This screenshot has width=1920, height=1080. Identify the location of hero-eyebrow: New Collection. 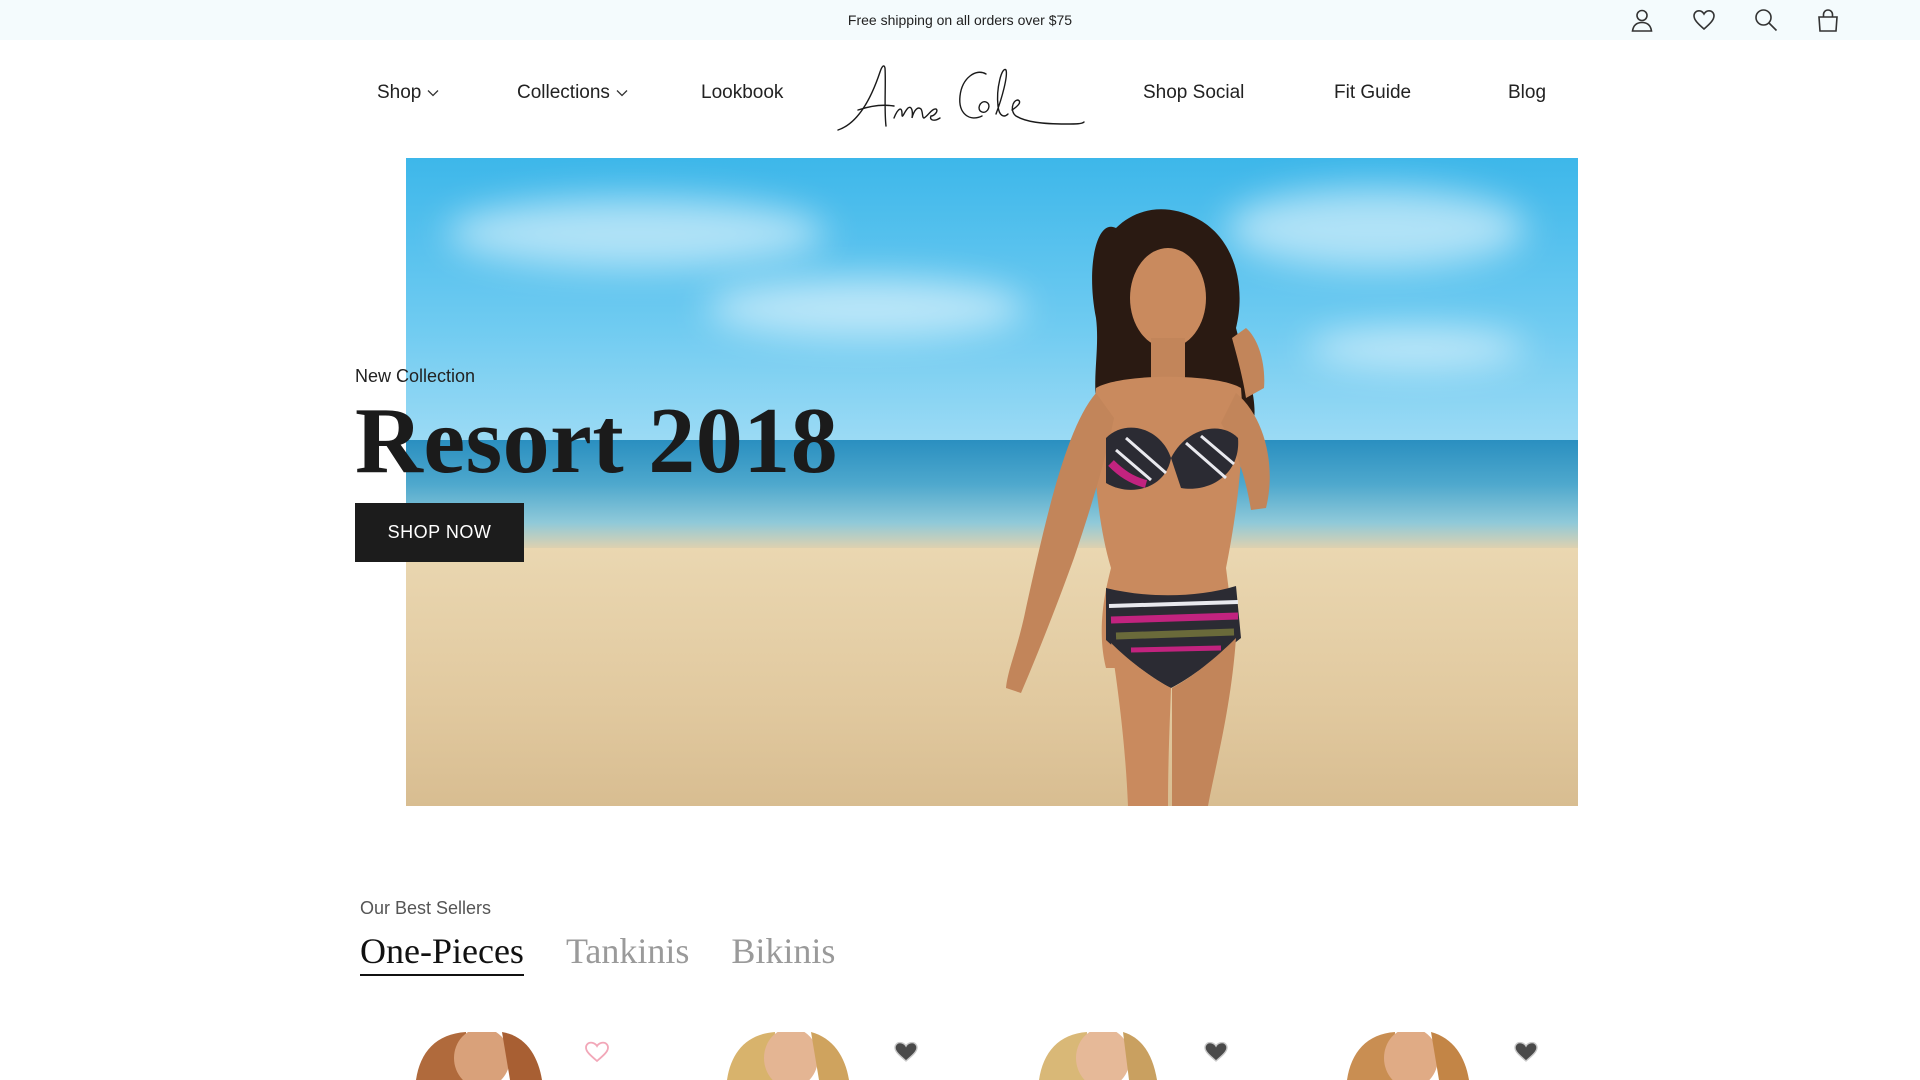
(415, 376).